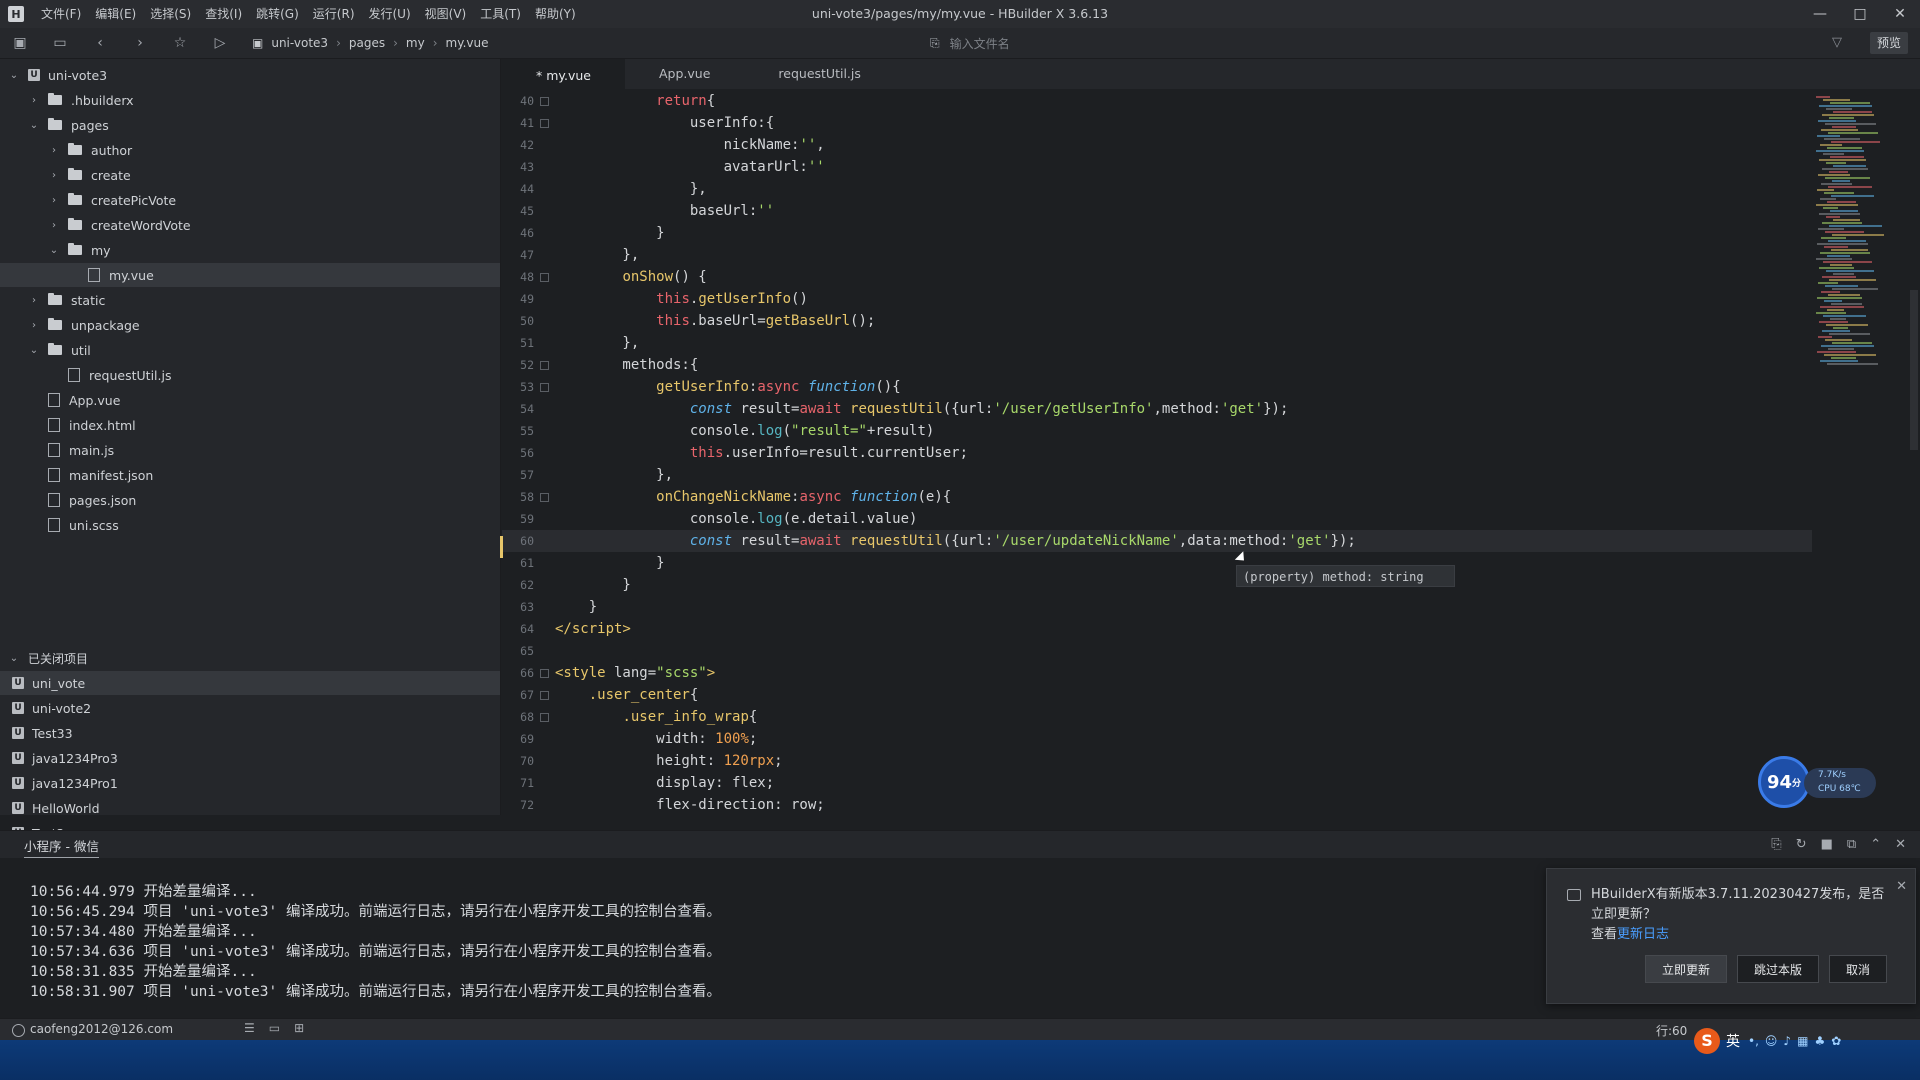 Image resolution: width=1920 pixels, height=1080 pixels. What do you see at coordinates (1643, 934) in the screenshot?
I see `changelog-link: 更新日志` at bounding box center [1643, 934].